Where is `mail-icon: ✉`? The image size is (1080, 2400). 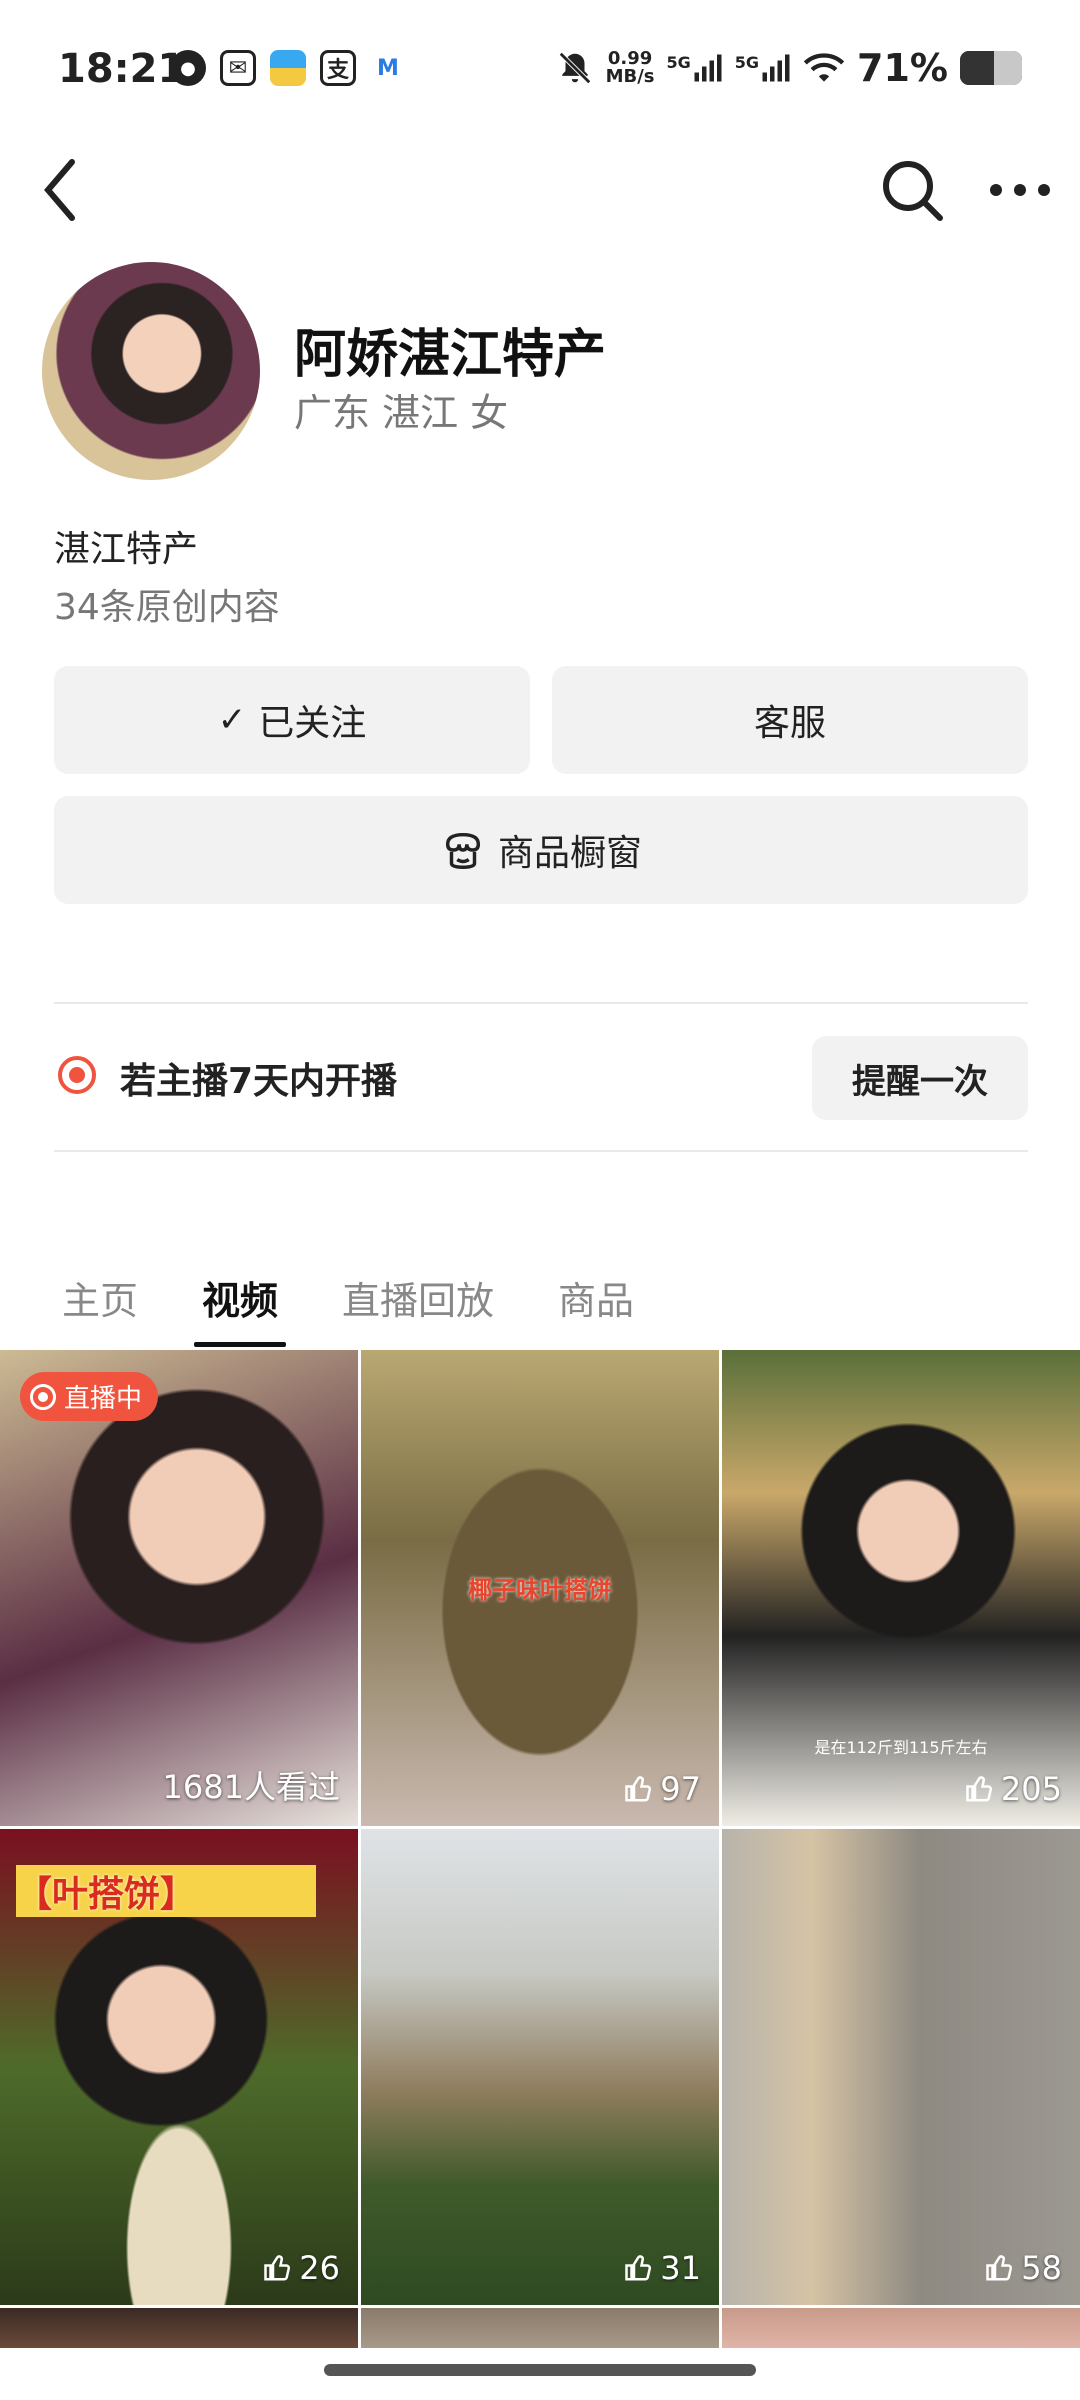 mail-icon: ✉ is located at coordinates (238, 68).